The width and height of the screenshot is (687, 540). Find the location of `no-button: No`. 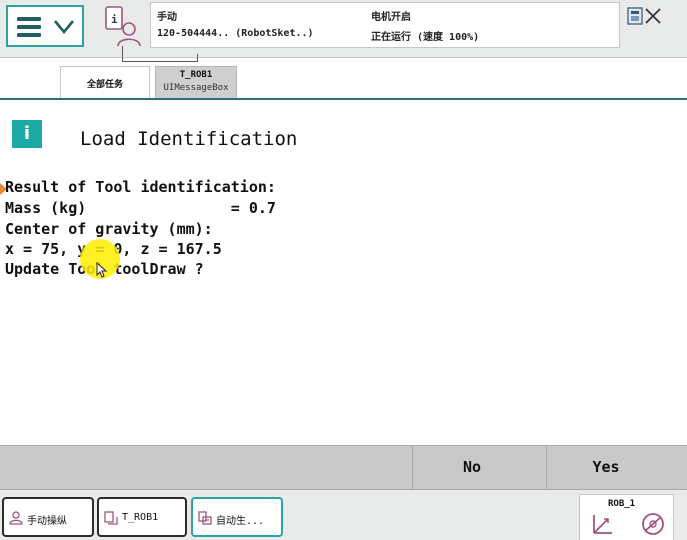

no-button: No is located at coordinates (472, 467).